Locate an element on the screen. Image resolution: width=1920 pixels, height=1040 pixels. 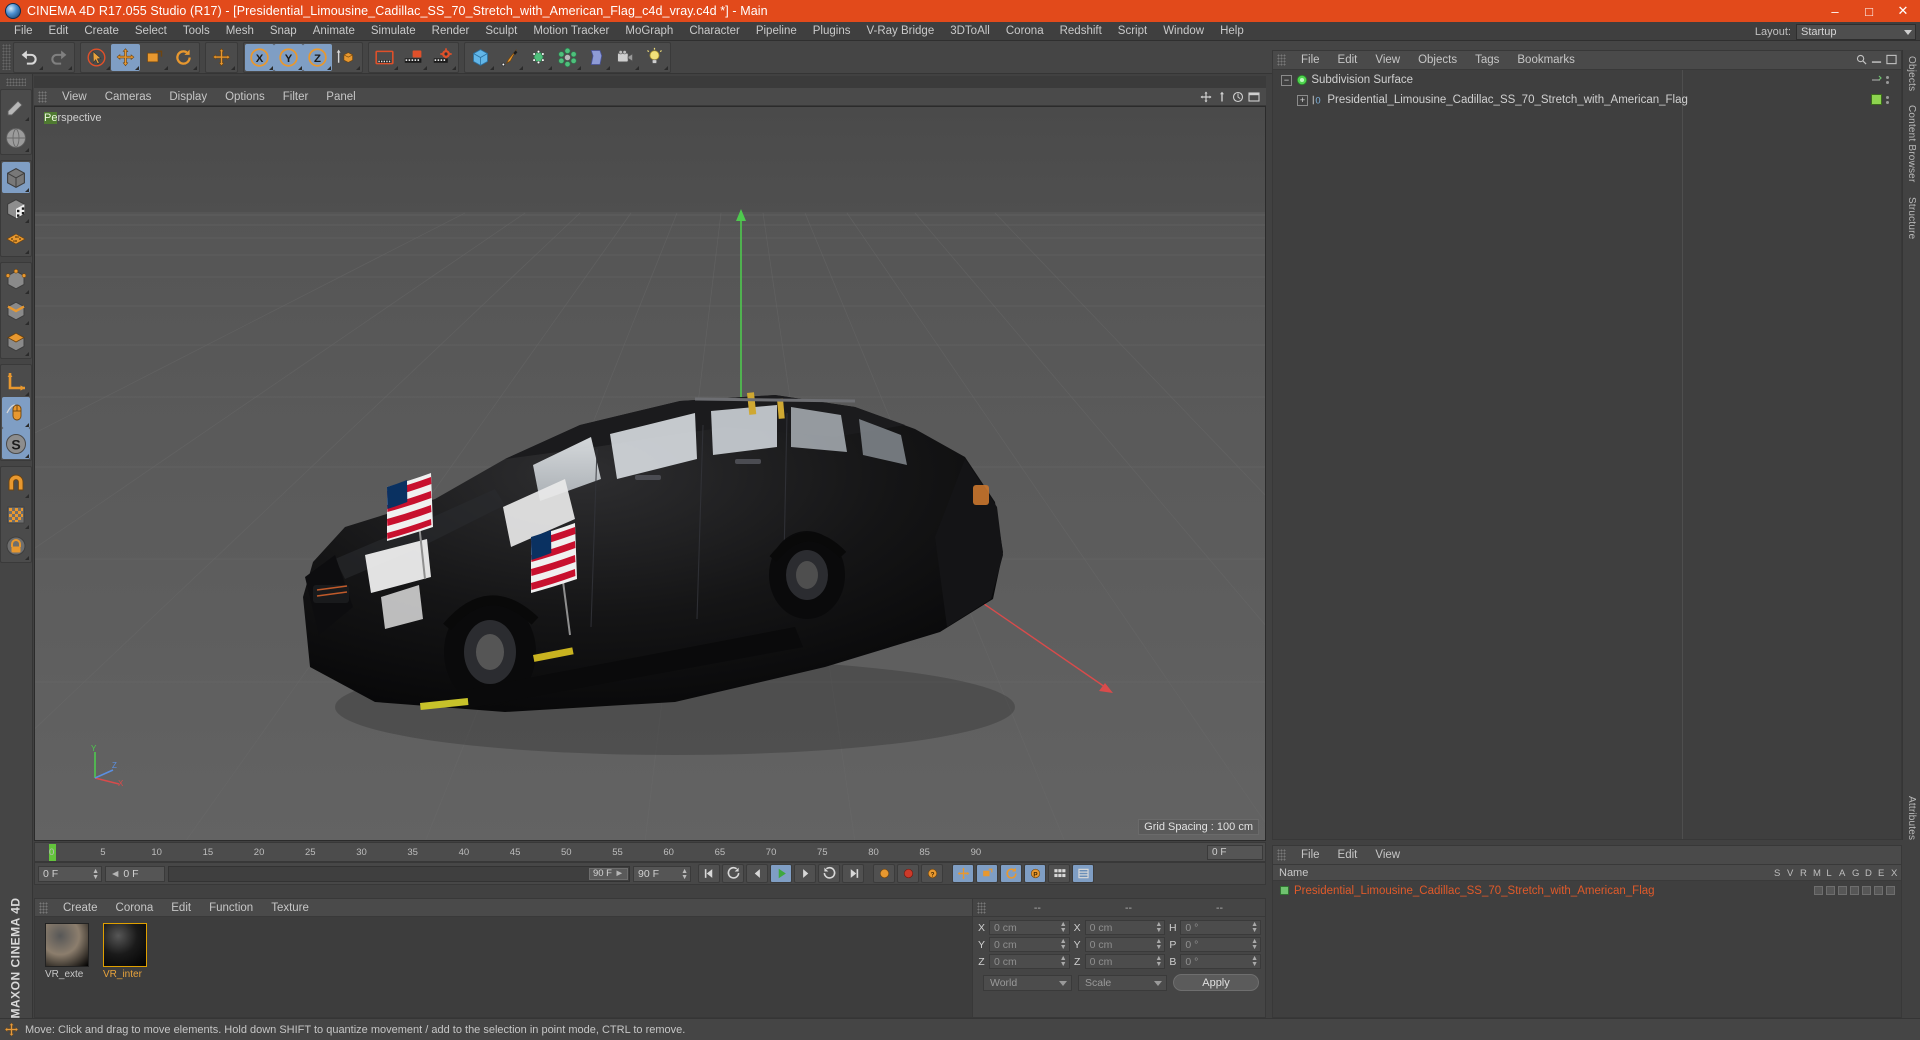
left-button-lock-axis is located at coordinates (16, 514).